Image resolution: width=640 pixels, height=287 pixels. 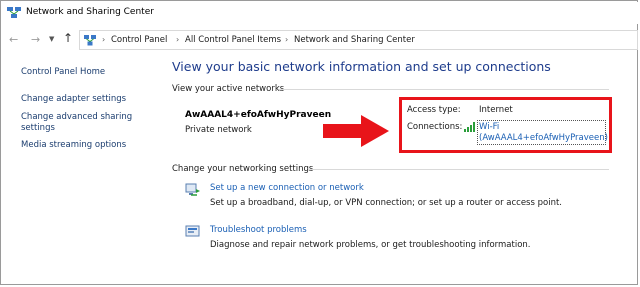 What do you see at coordinates (354, 40) in the screenshot?
I see `breadcrumb-network-center: Network and Sharing Center` at bounding box center [354, 40].